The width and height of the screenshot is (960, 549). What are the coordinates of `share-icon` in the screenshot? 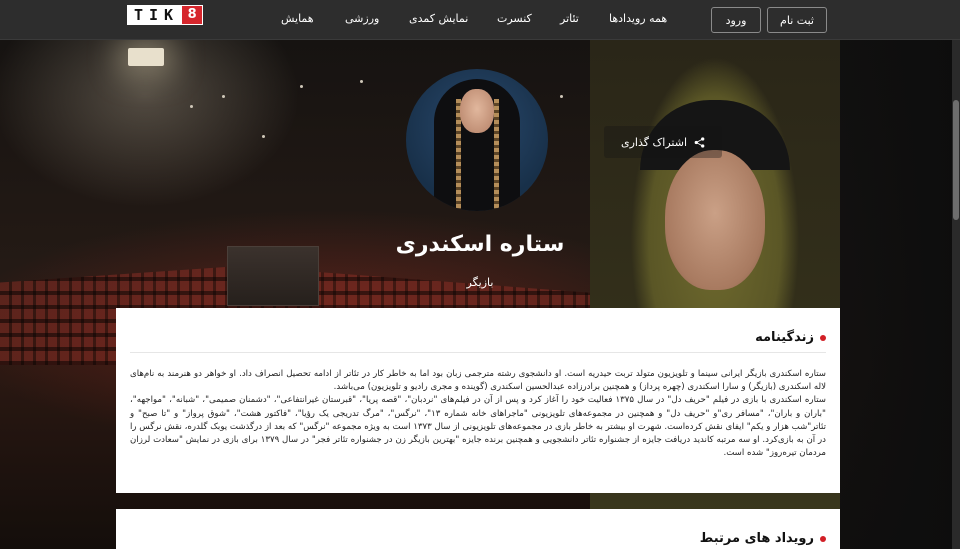 It's located at (699, 142).